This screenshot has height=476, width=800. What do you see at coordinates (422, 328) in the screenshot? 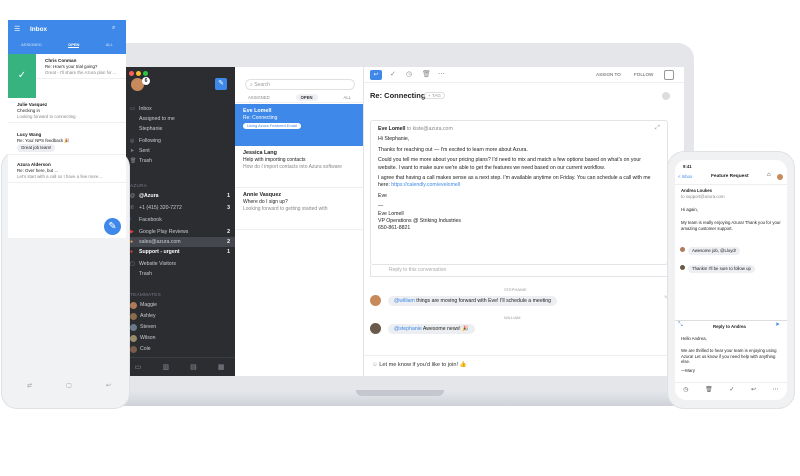
I see `comment: @stephanie Awesome news! 🎉` at bounding box center [422, 328].